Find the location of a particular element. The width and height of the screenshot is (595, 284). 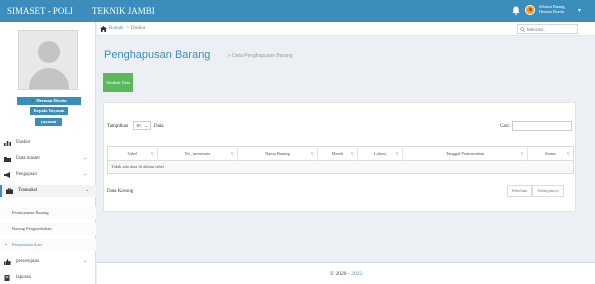

column-header-nama-barang: Nama Barang ⇅ is located at coordinates (278, 154).